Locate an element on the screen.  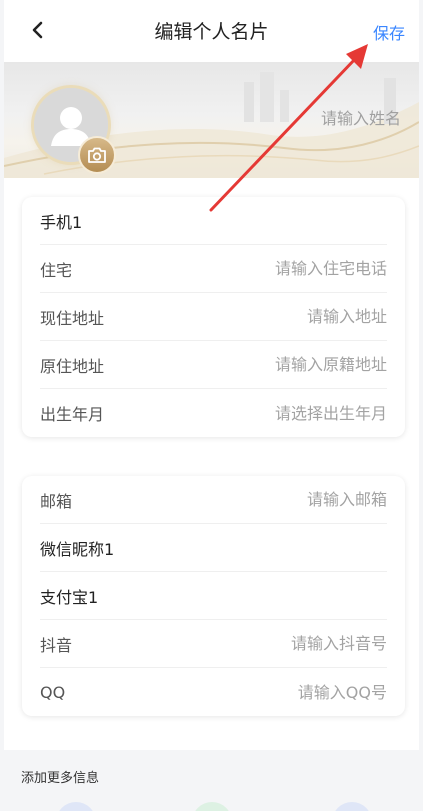
origin-address-label: 原住地址 is located at coordinates (72, 366).